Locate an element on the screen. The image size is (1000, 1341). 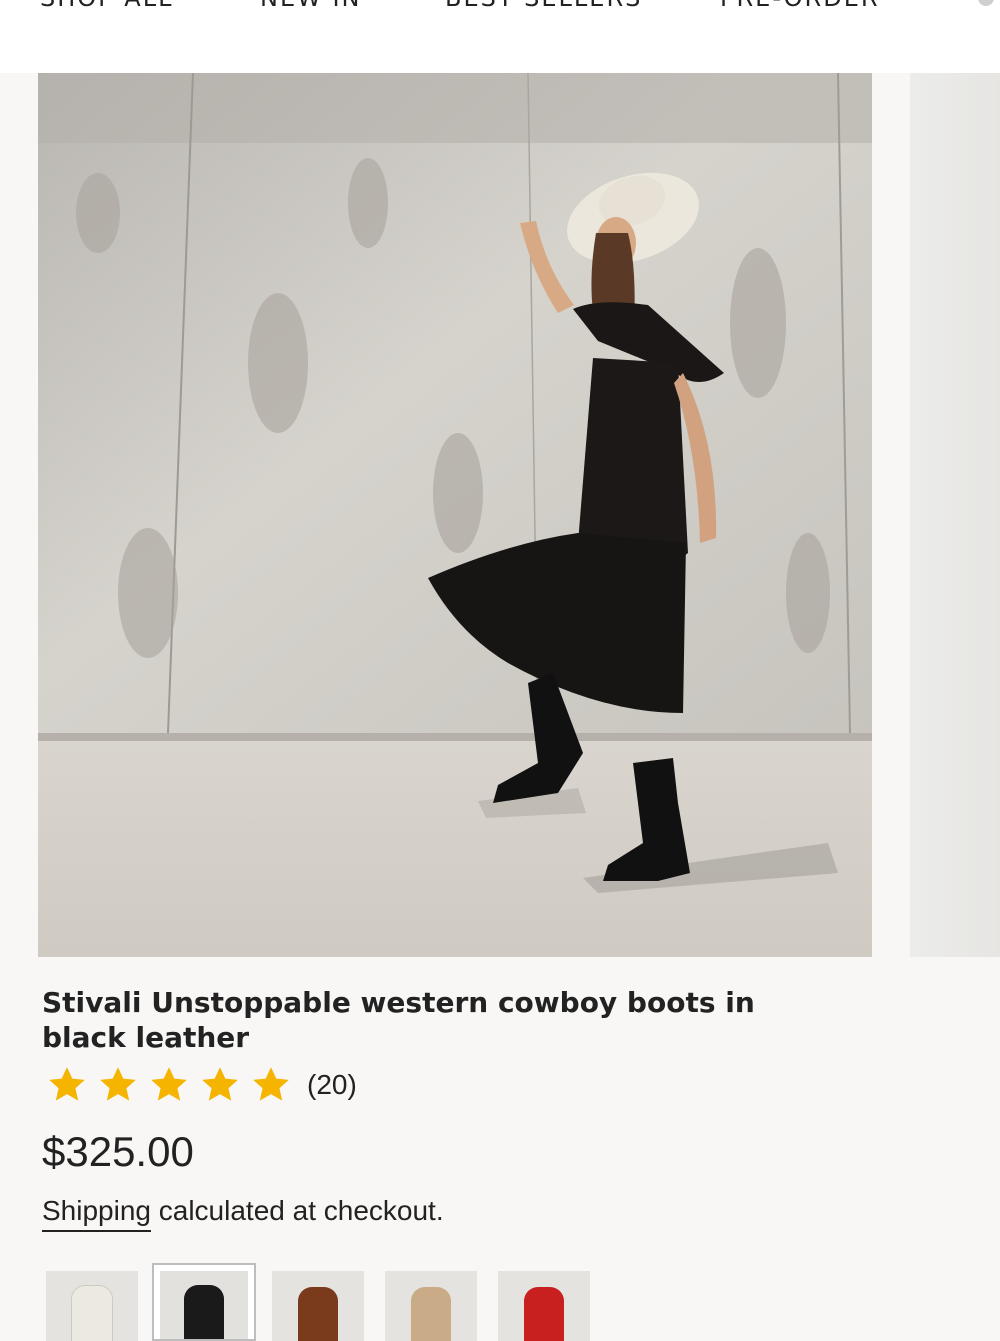
next-slide-preview is located at coordinates (955, 515).